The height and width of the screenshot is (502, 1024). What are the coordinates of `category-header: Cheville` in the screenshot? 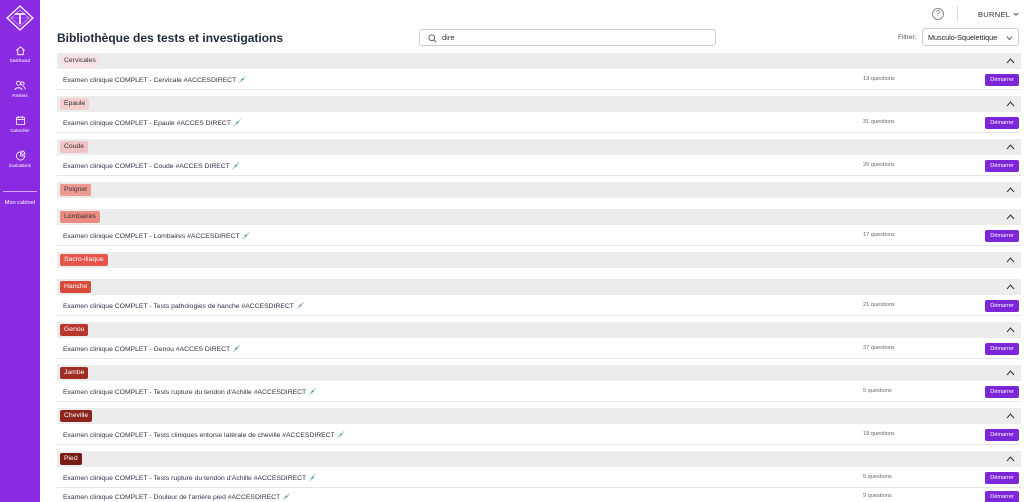 It's located at (539, 416).